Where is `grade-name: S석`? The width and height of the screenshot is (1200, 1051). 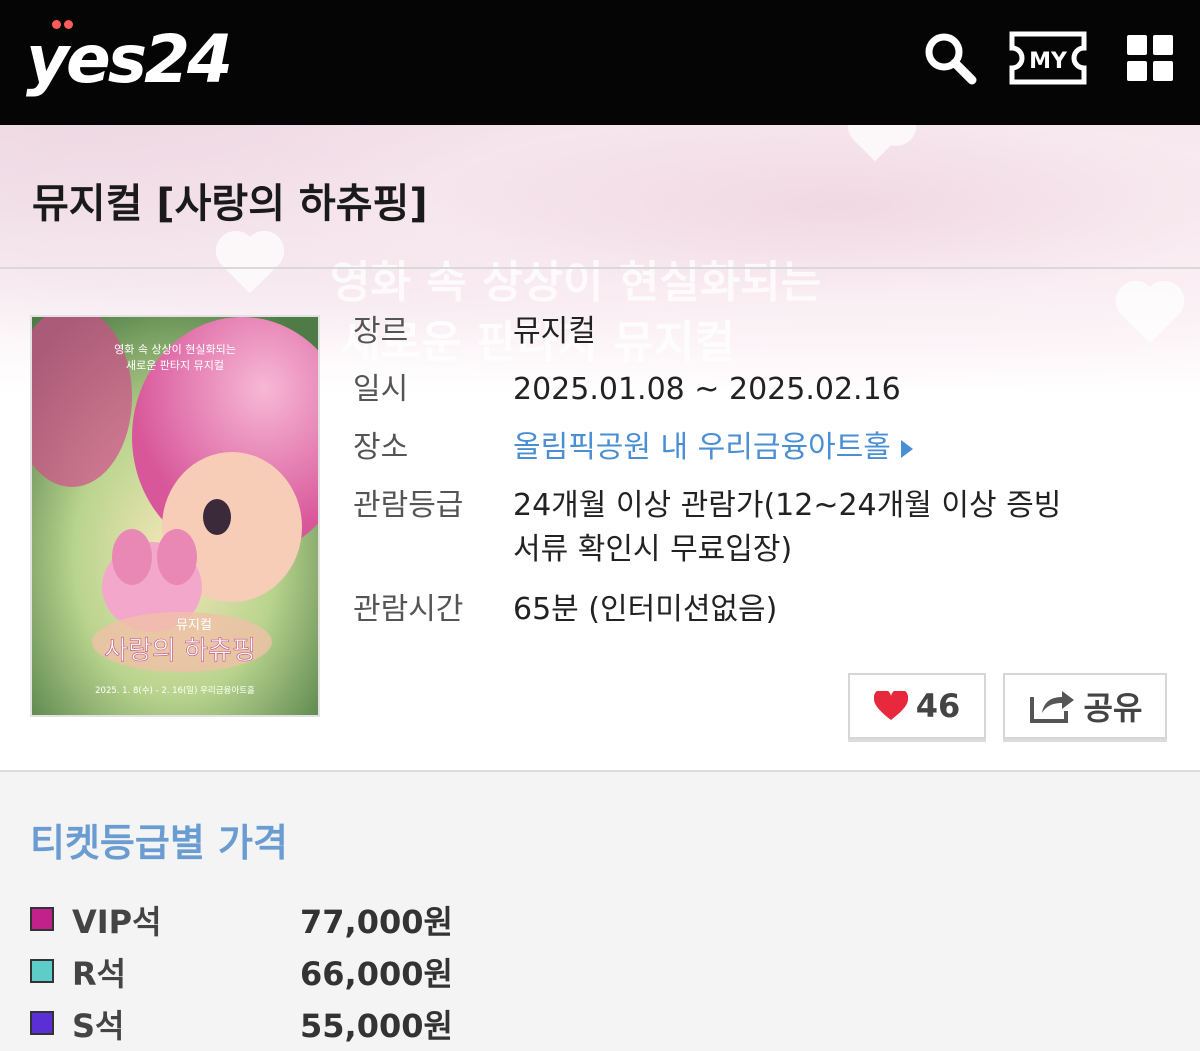 grade-name: S석 is located at coordinates (98, 1026).